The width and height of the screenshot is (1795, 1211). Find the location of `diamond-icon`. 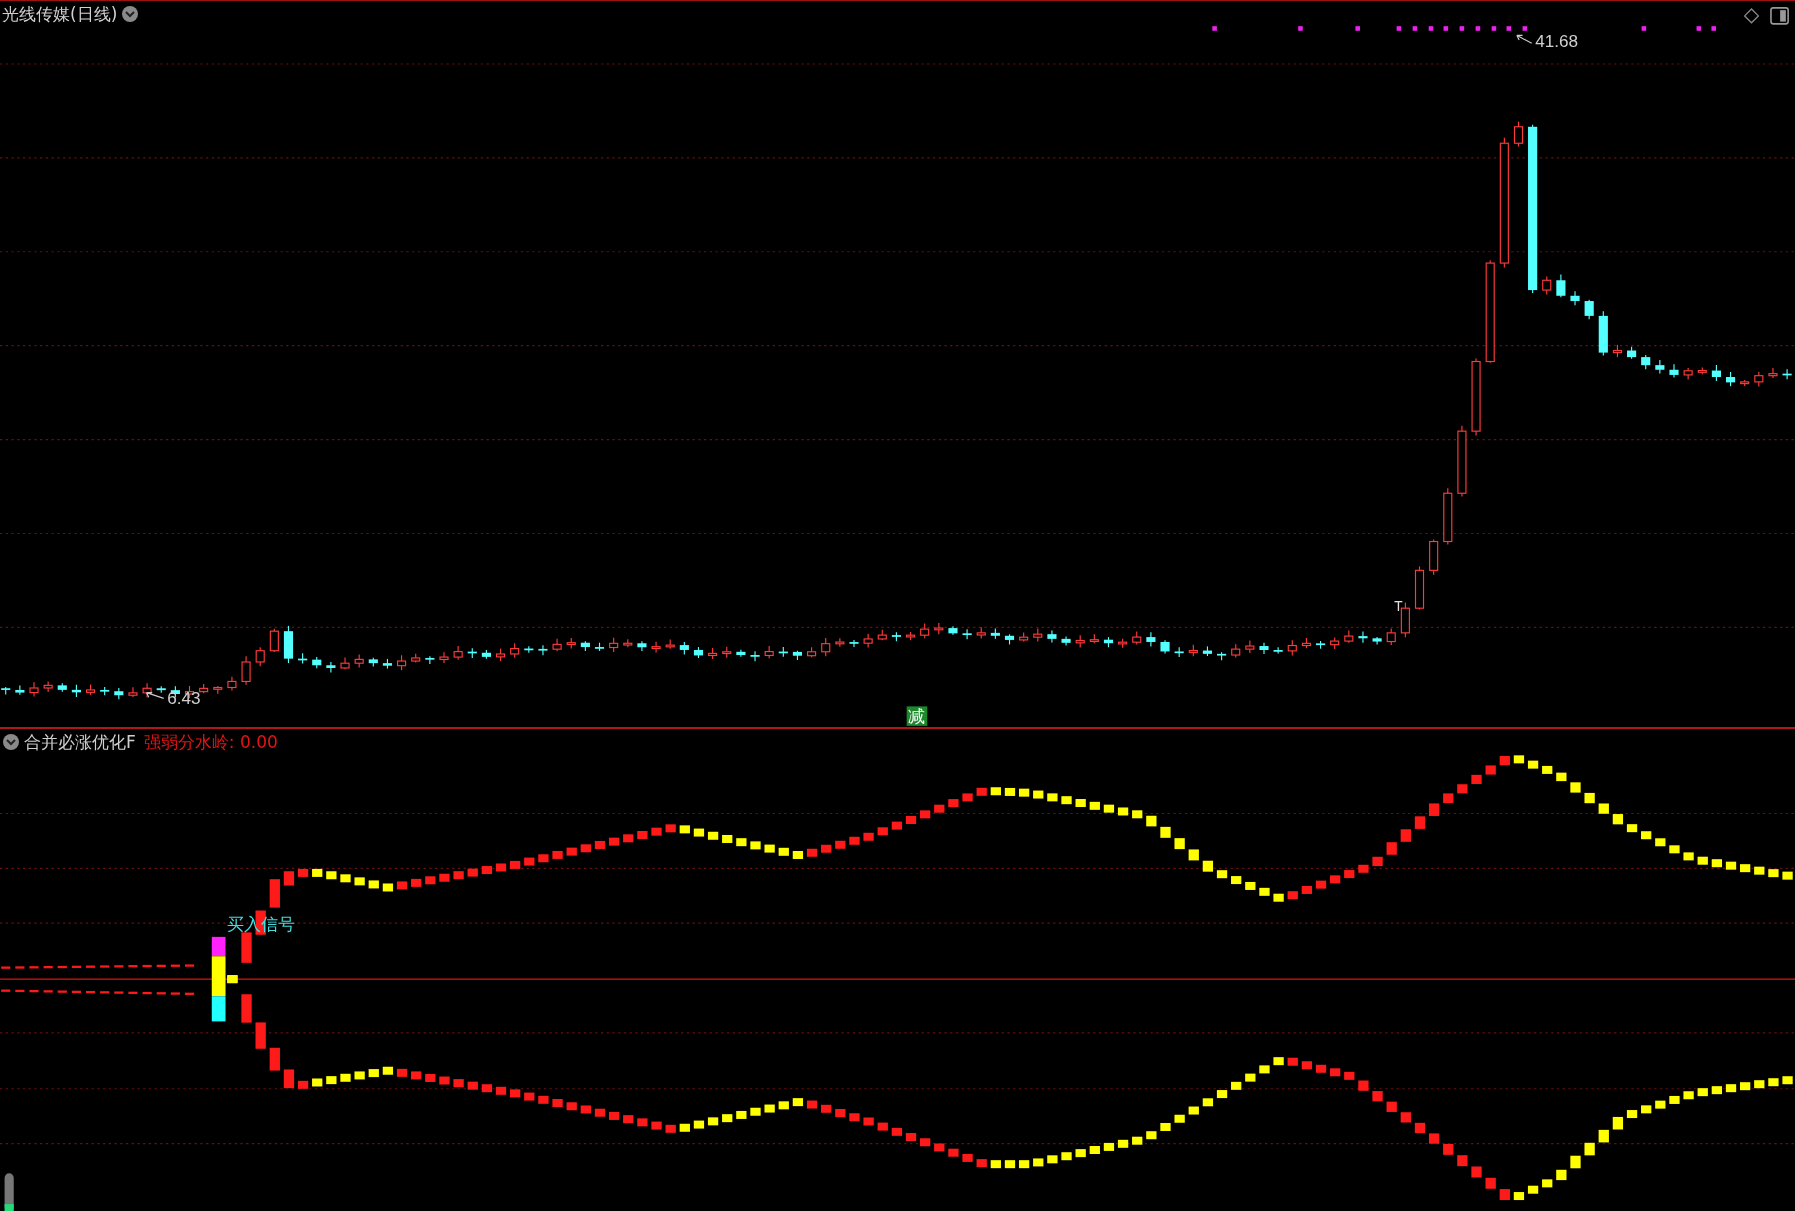

diamond-icon is located at coordinates (1751, 16).